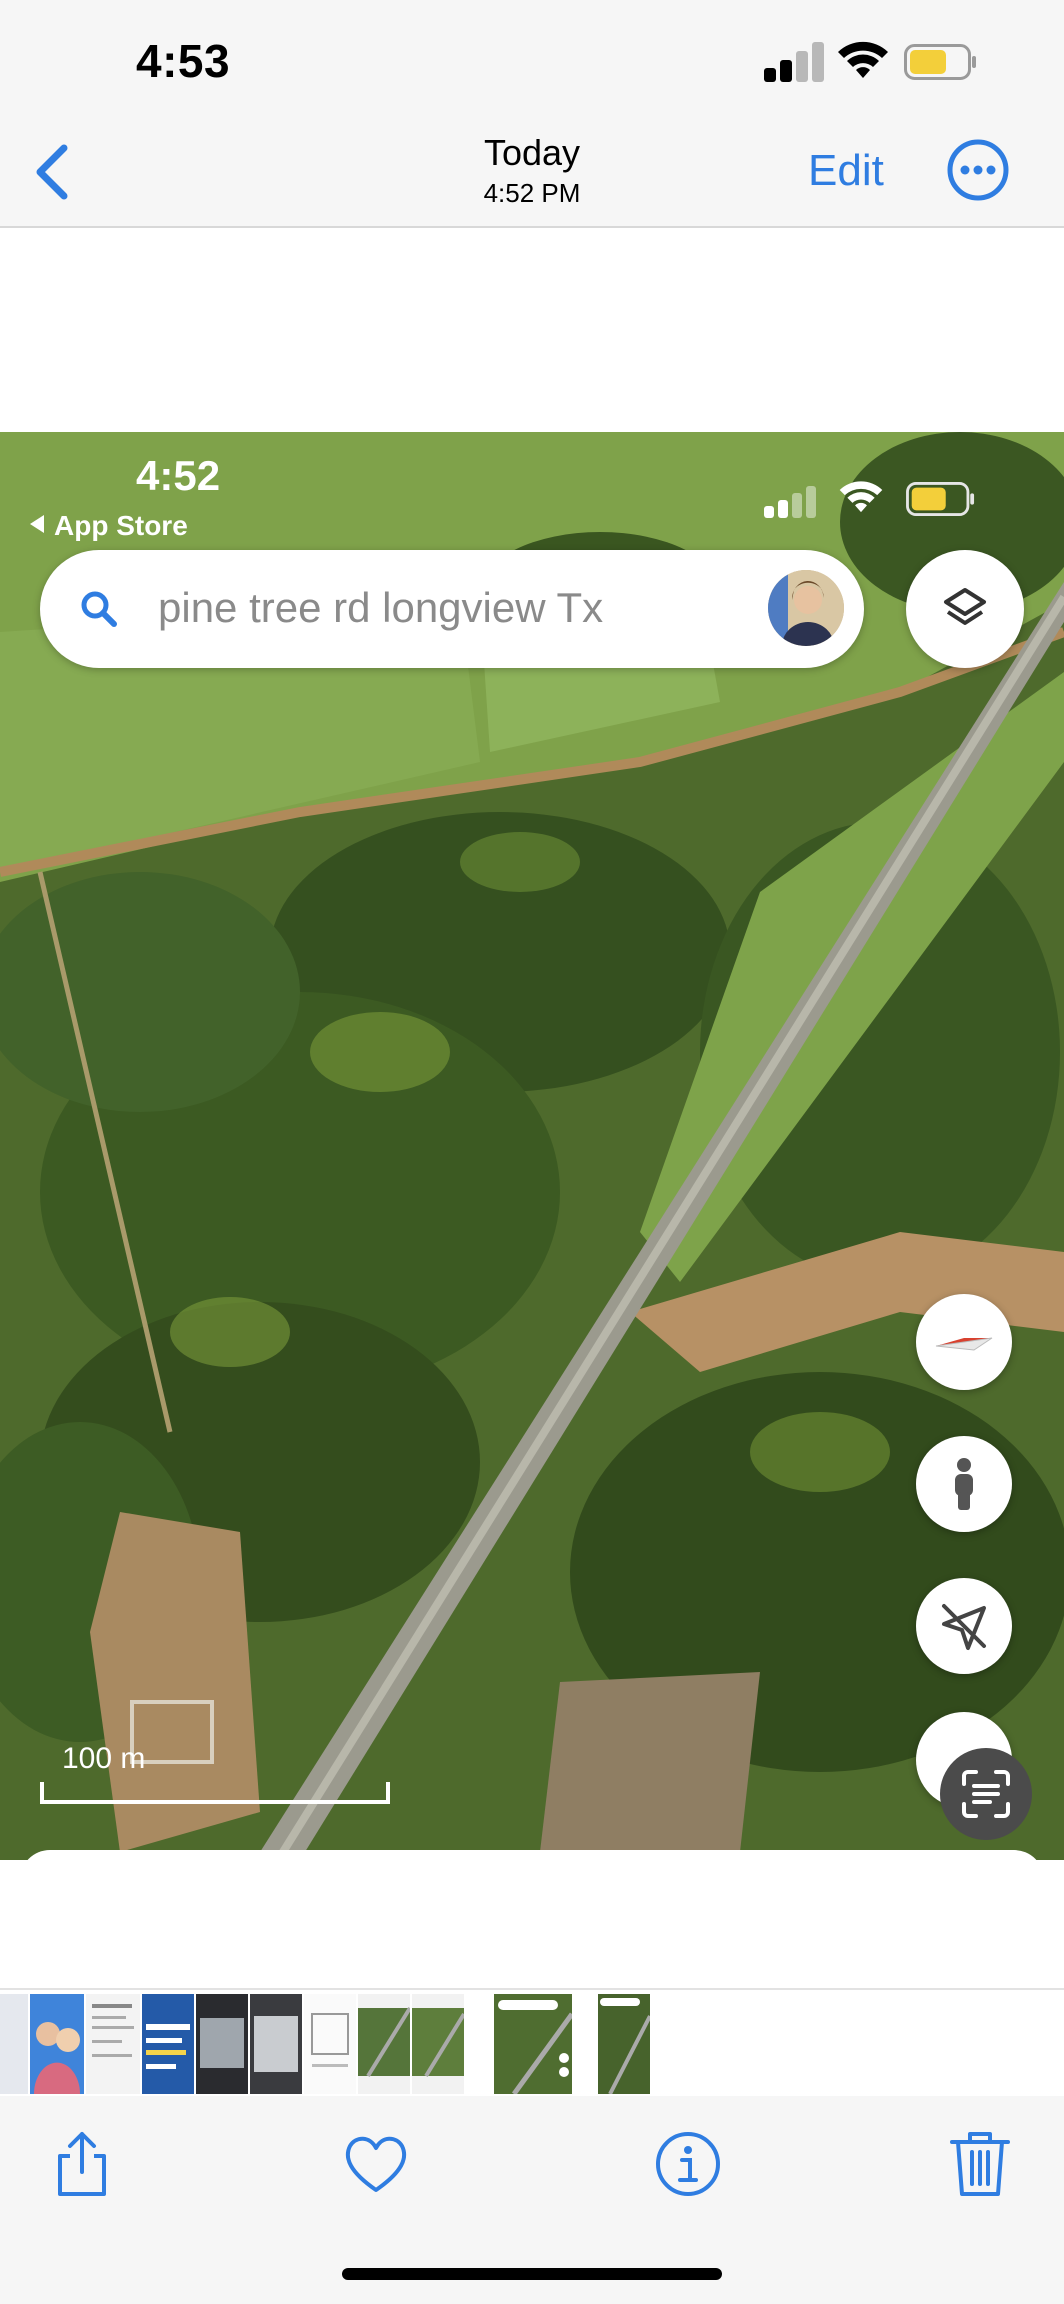  I want to click on street-view-button, so click(964, 1484).